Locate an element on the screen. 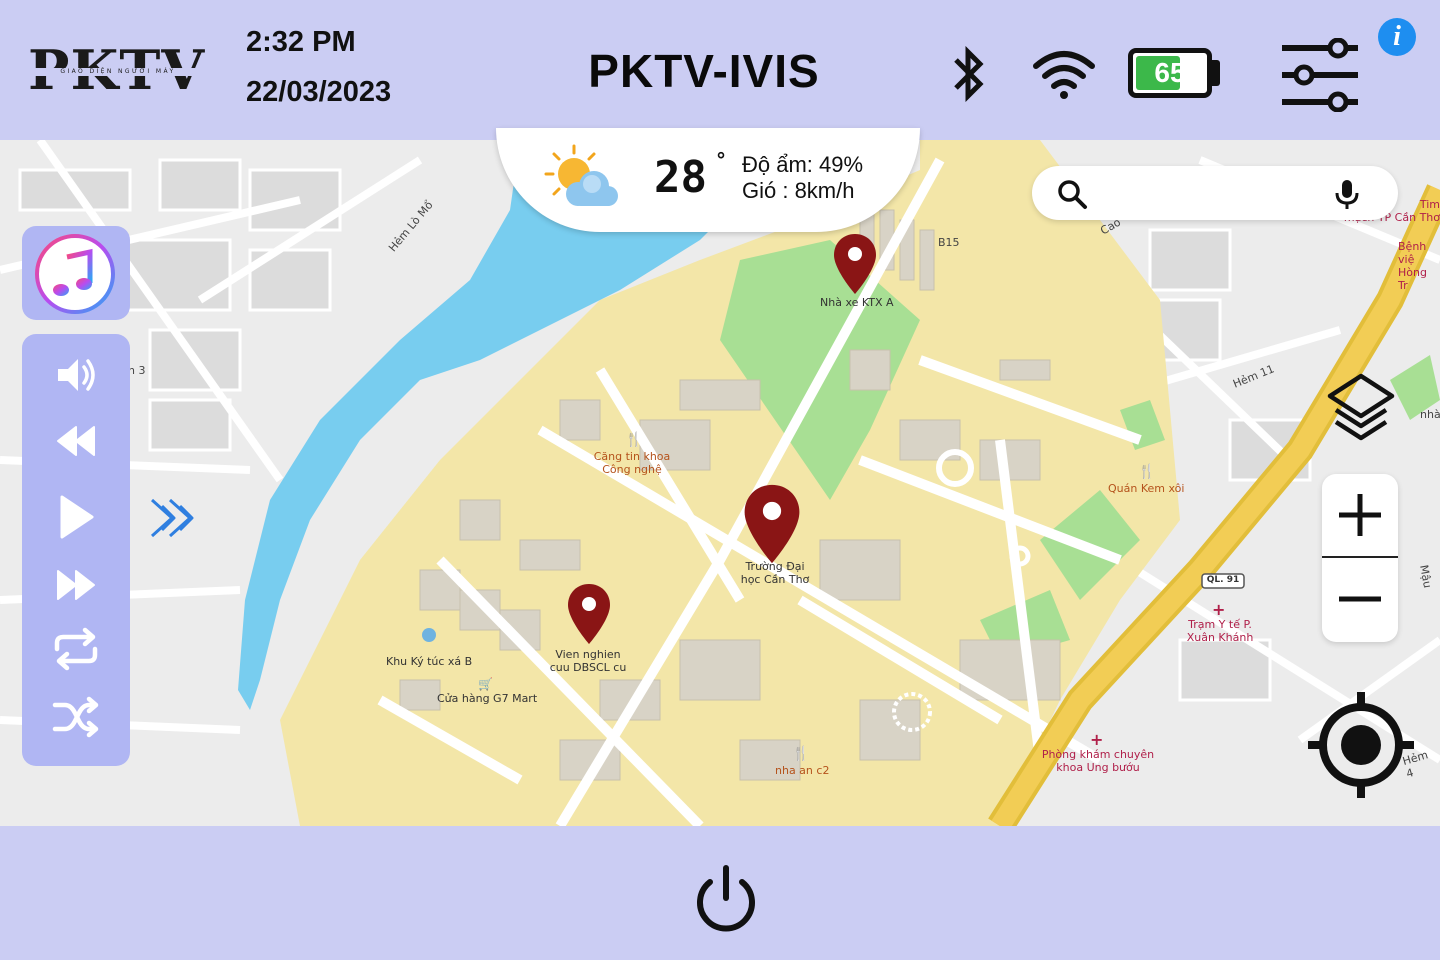 The height and width of the screenshot is (960, 1440). map-pin-ktx-a is located at coordinates (855, 264).